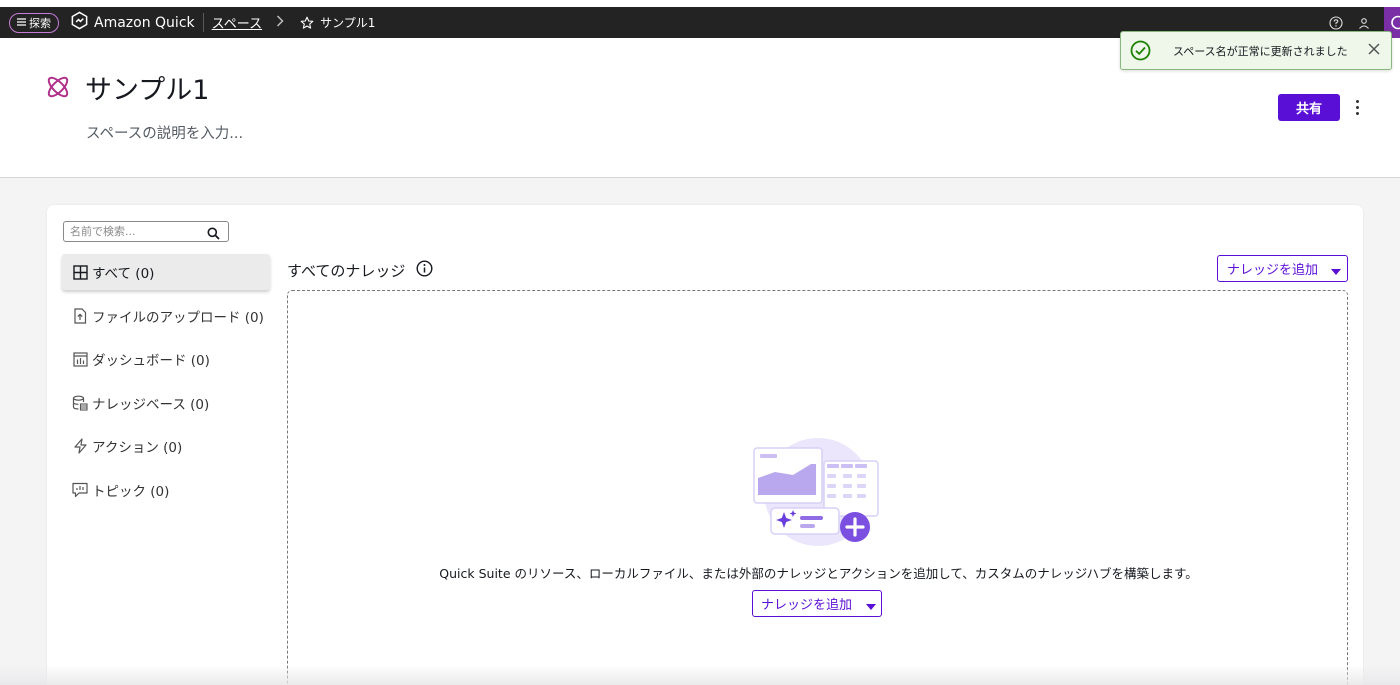 The width and height of the screenshot is (1400, 685). I want to click on database-icon, so click(80, 403).